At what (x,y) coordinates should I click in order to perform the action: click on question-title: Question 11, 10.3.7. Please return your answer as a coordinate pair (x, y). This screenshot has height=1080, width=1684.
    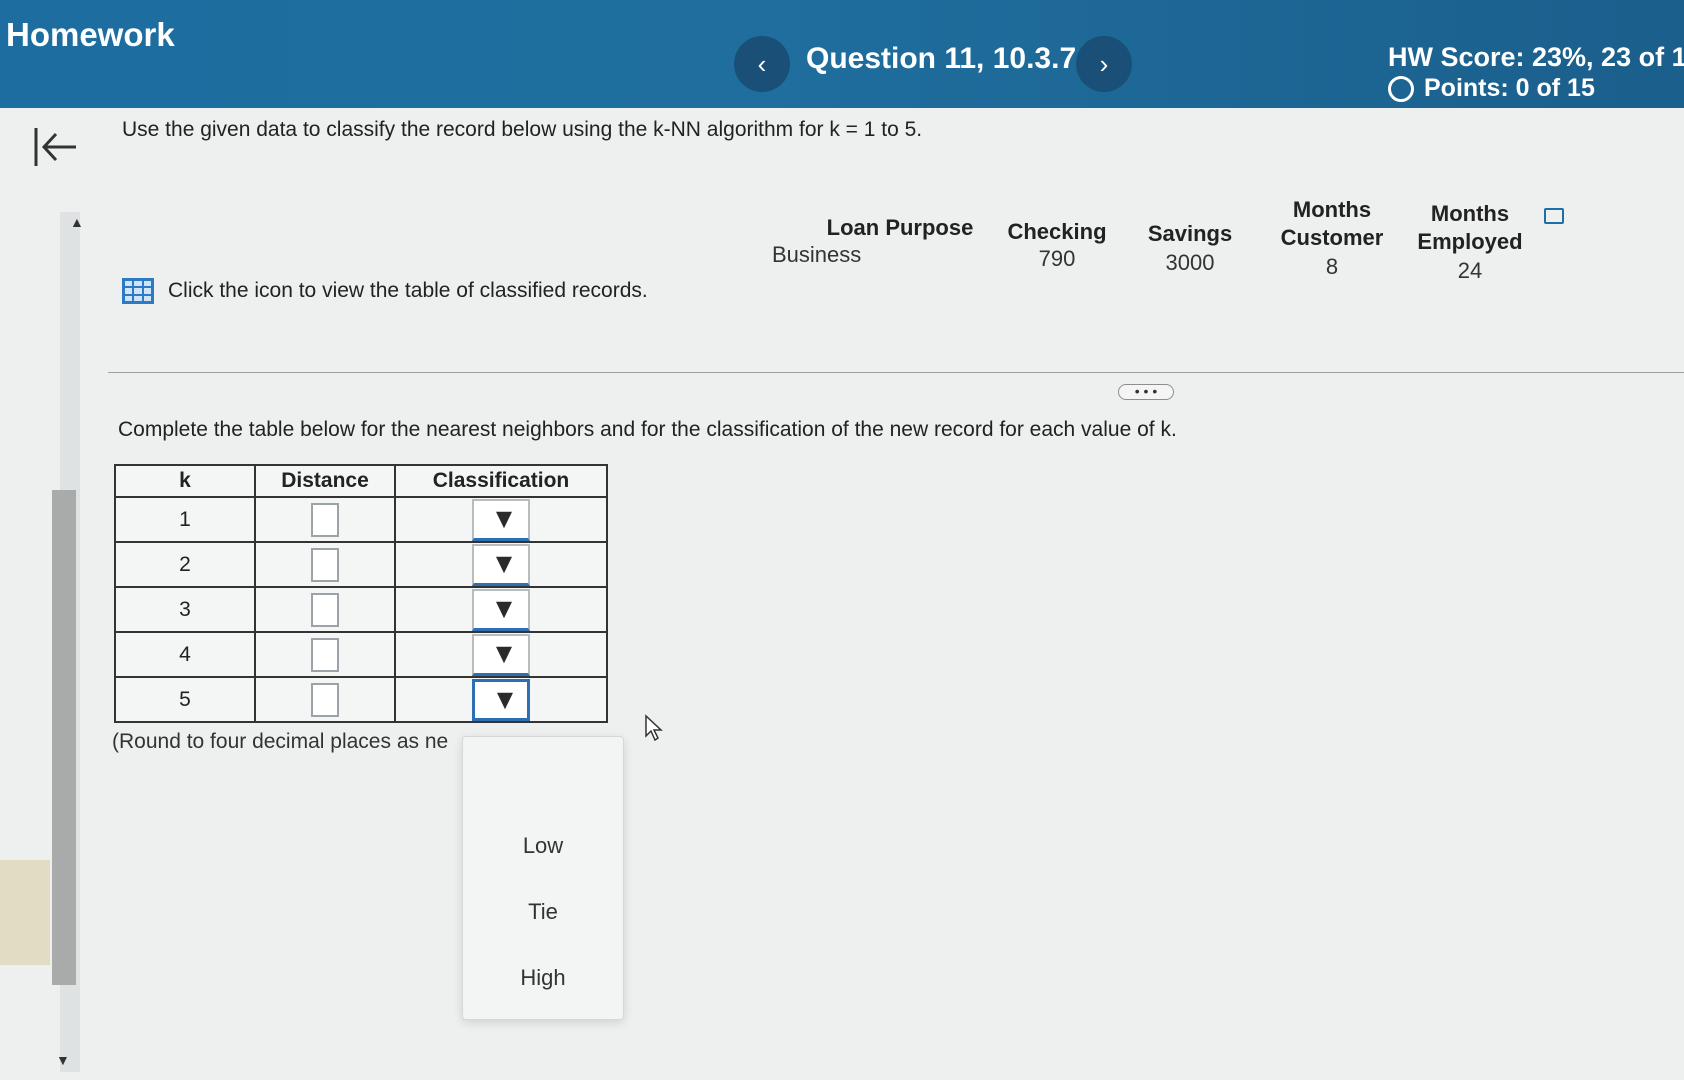
    Looking at the image, I should click on (941, 58).